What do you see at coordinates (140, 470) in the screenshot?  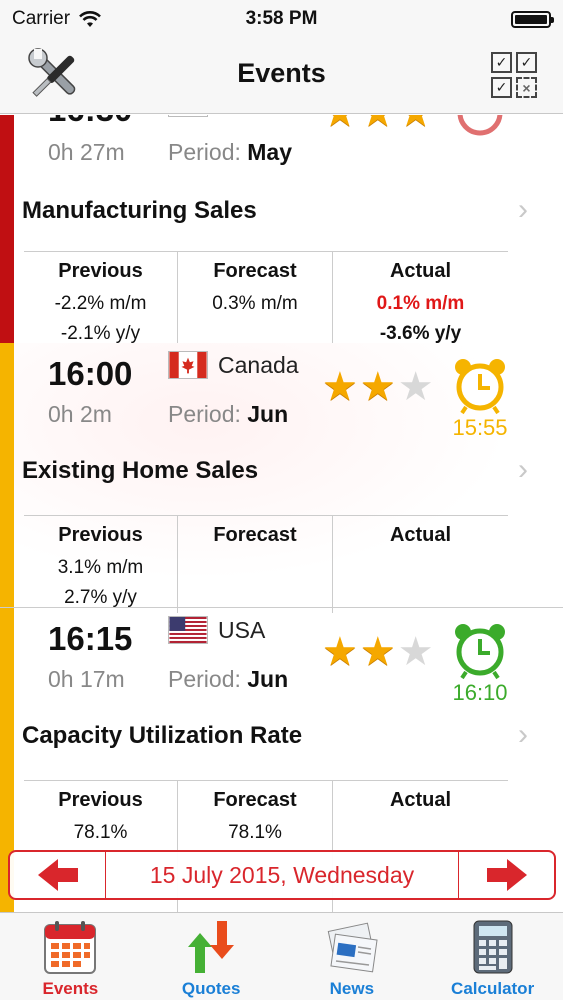 I see `event-name: Existing Home Sales` at bounding box center [140, 470].